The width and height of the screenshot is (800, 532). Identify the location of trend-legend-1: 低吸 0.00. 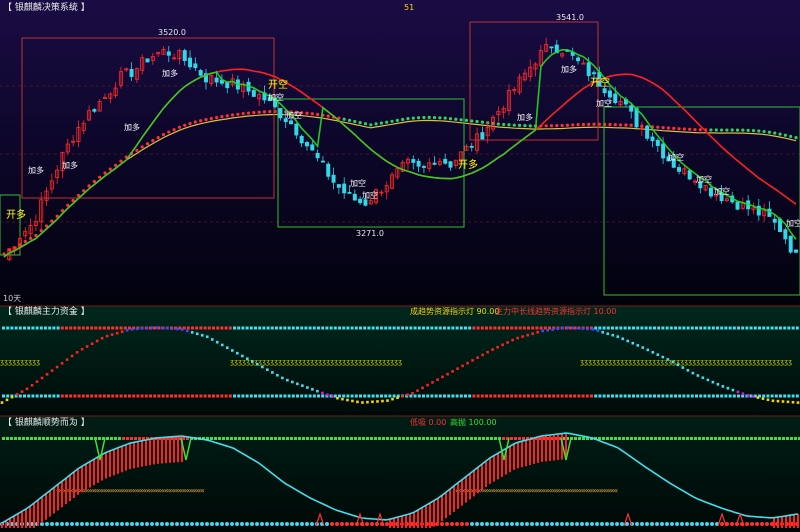
(428, 422).